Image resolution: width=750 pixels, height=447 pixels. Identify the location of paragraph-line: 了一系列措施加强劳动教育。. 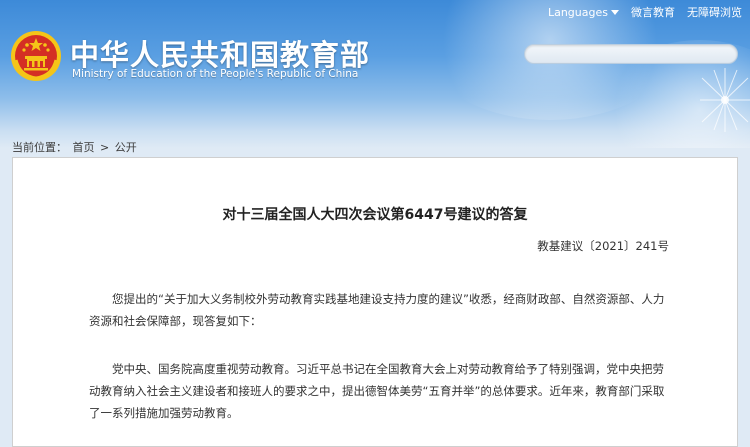
(164, 413).